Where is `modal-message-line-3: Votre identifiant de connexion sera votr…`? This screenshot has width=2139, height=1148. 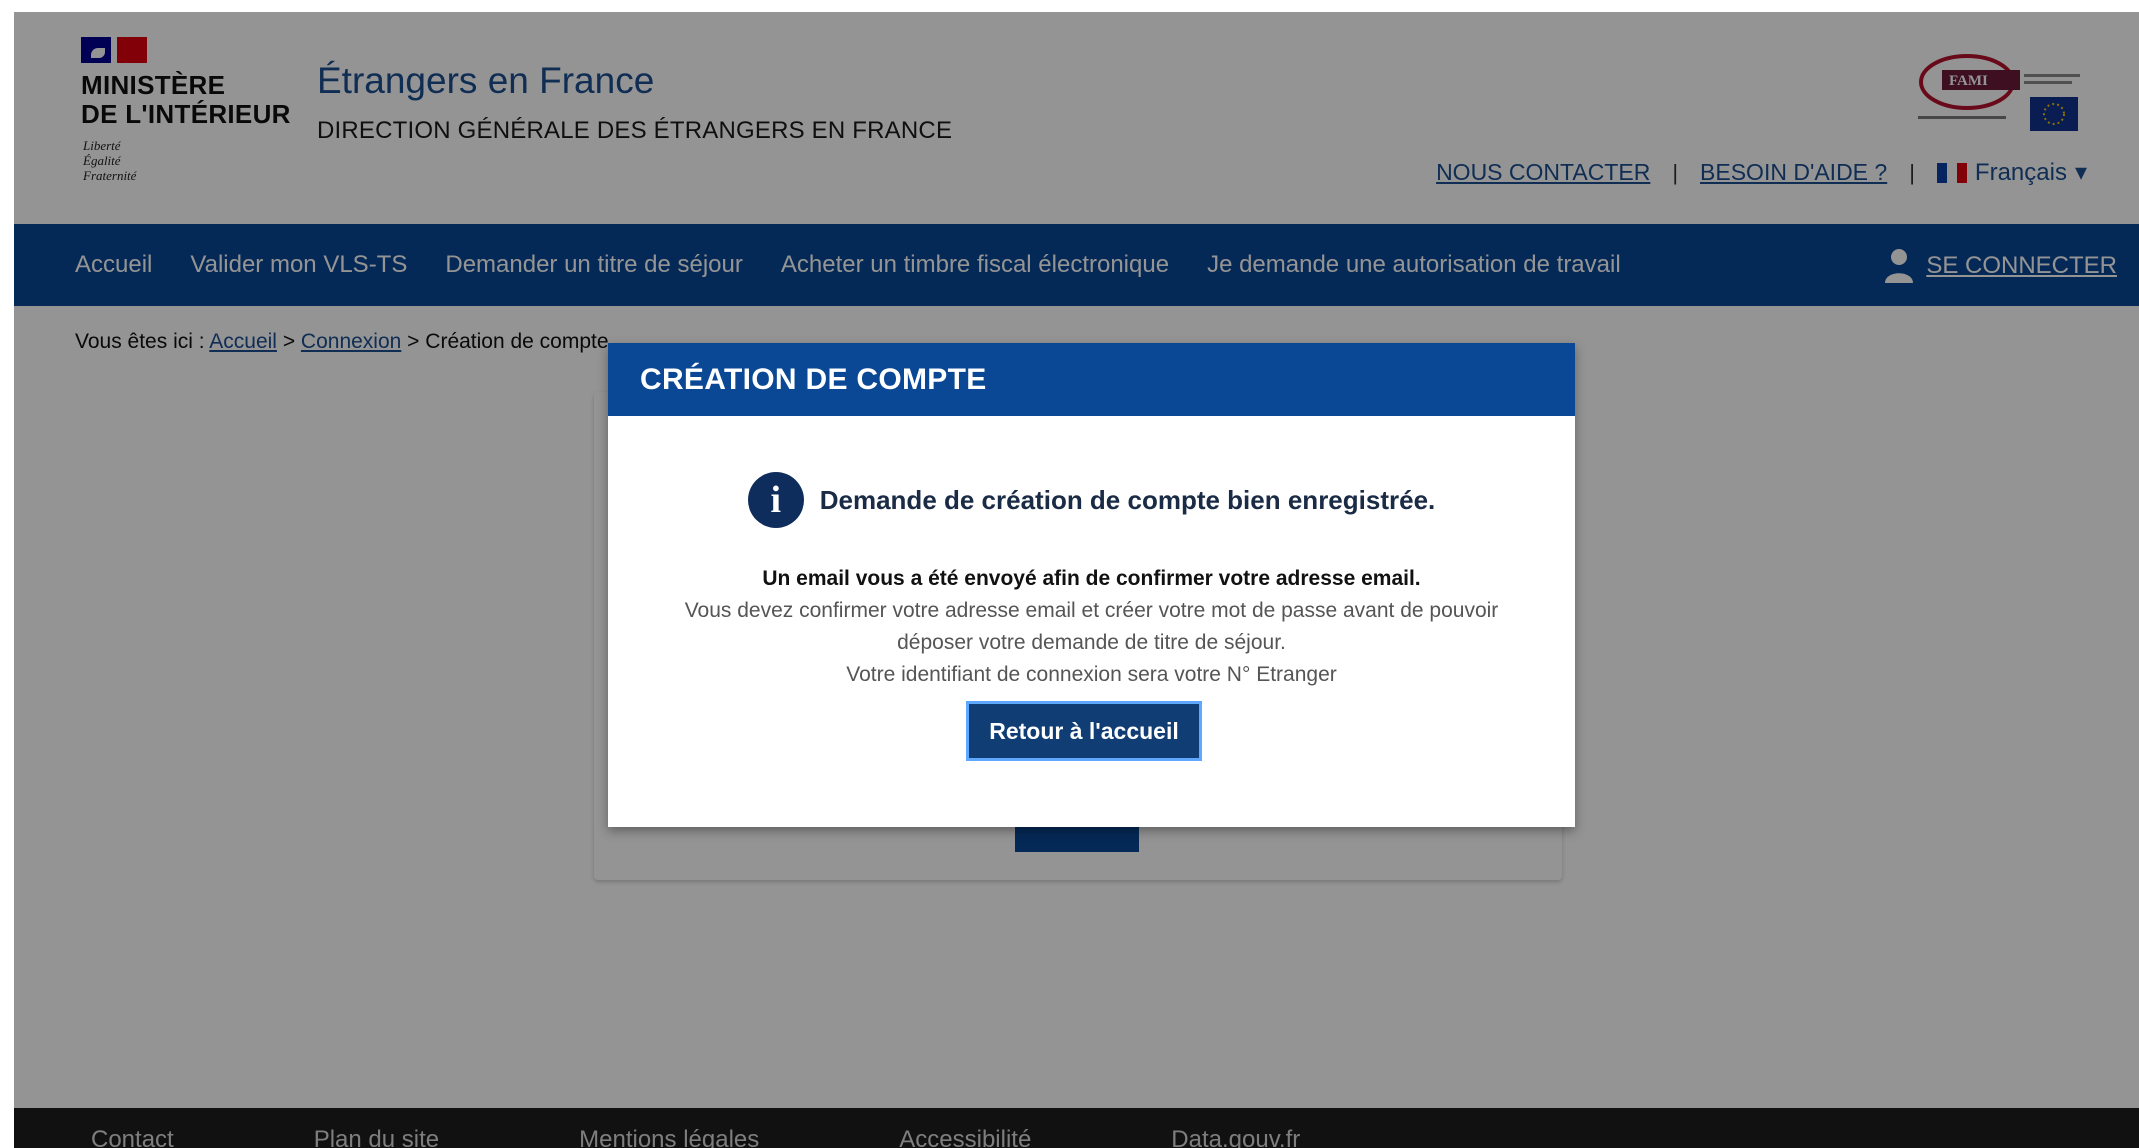 modal-message-line-3: Votre identifiant de connexion sera votr… is located at coordinates (1091, 674).